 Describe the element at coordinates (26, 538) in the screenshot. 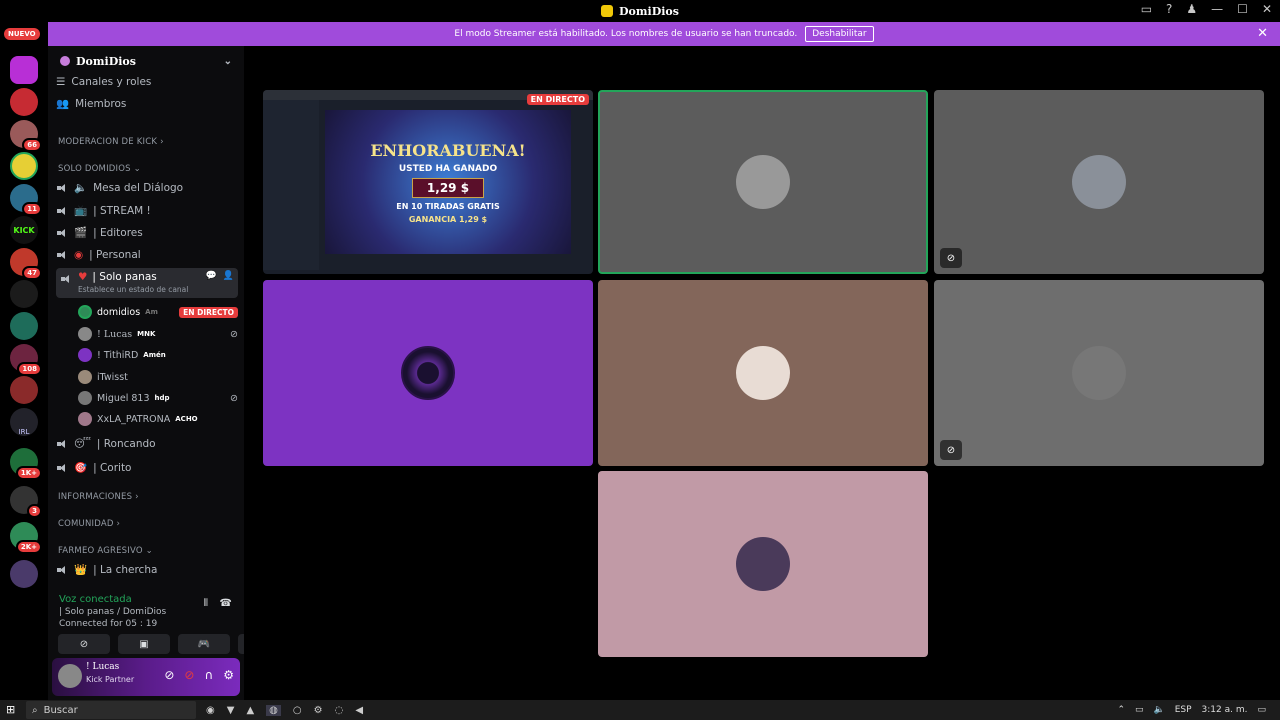

I see `server-icon: 2K+` at that location.